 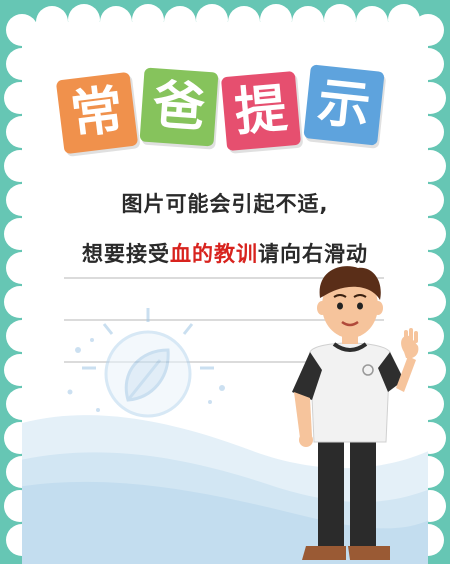 I want to click on title-char-2: 爸, so click(x=179, y=107).